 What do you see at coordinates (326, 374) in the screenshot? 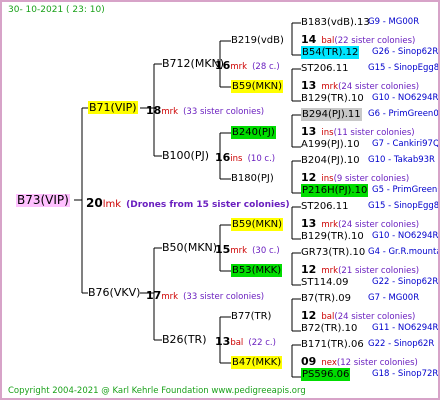
I see `gen4-dam: PS596.06` at bounding box center [326, 374].